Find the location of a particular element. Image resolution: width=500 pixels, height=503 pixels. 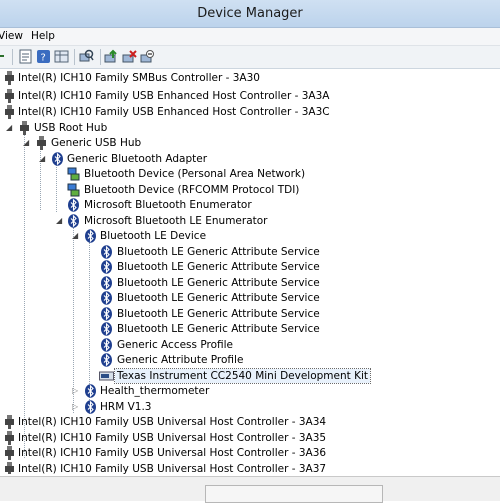

tree-row-label: Health_thermometer is located at coordinates (155, 391).